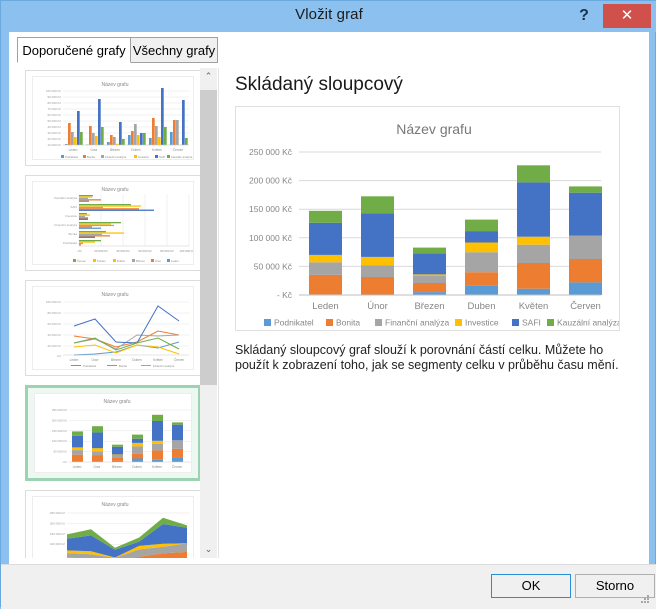 This screenshot has width=656, height=609. What do you see at coordinates (54, 109) in the screenshot?
I see `svg-text: 70 000 Kč` at bounding box center [54, 109].